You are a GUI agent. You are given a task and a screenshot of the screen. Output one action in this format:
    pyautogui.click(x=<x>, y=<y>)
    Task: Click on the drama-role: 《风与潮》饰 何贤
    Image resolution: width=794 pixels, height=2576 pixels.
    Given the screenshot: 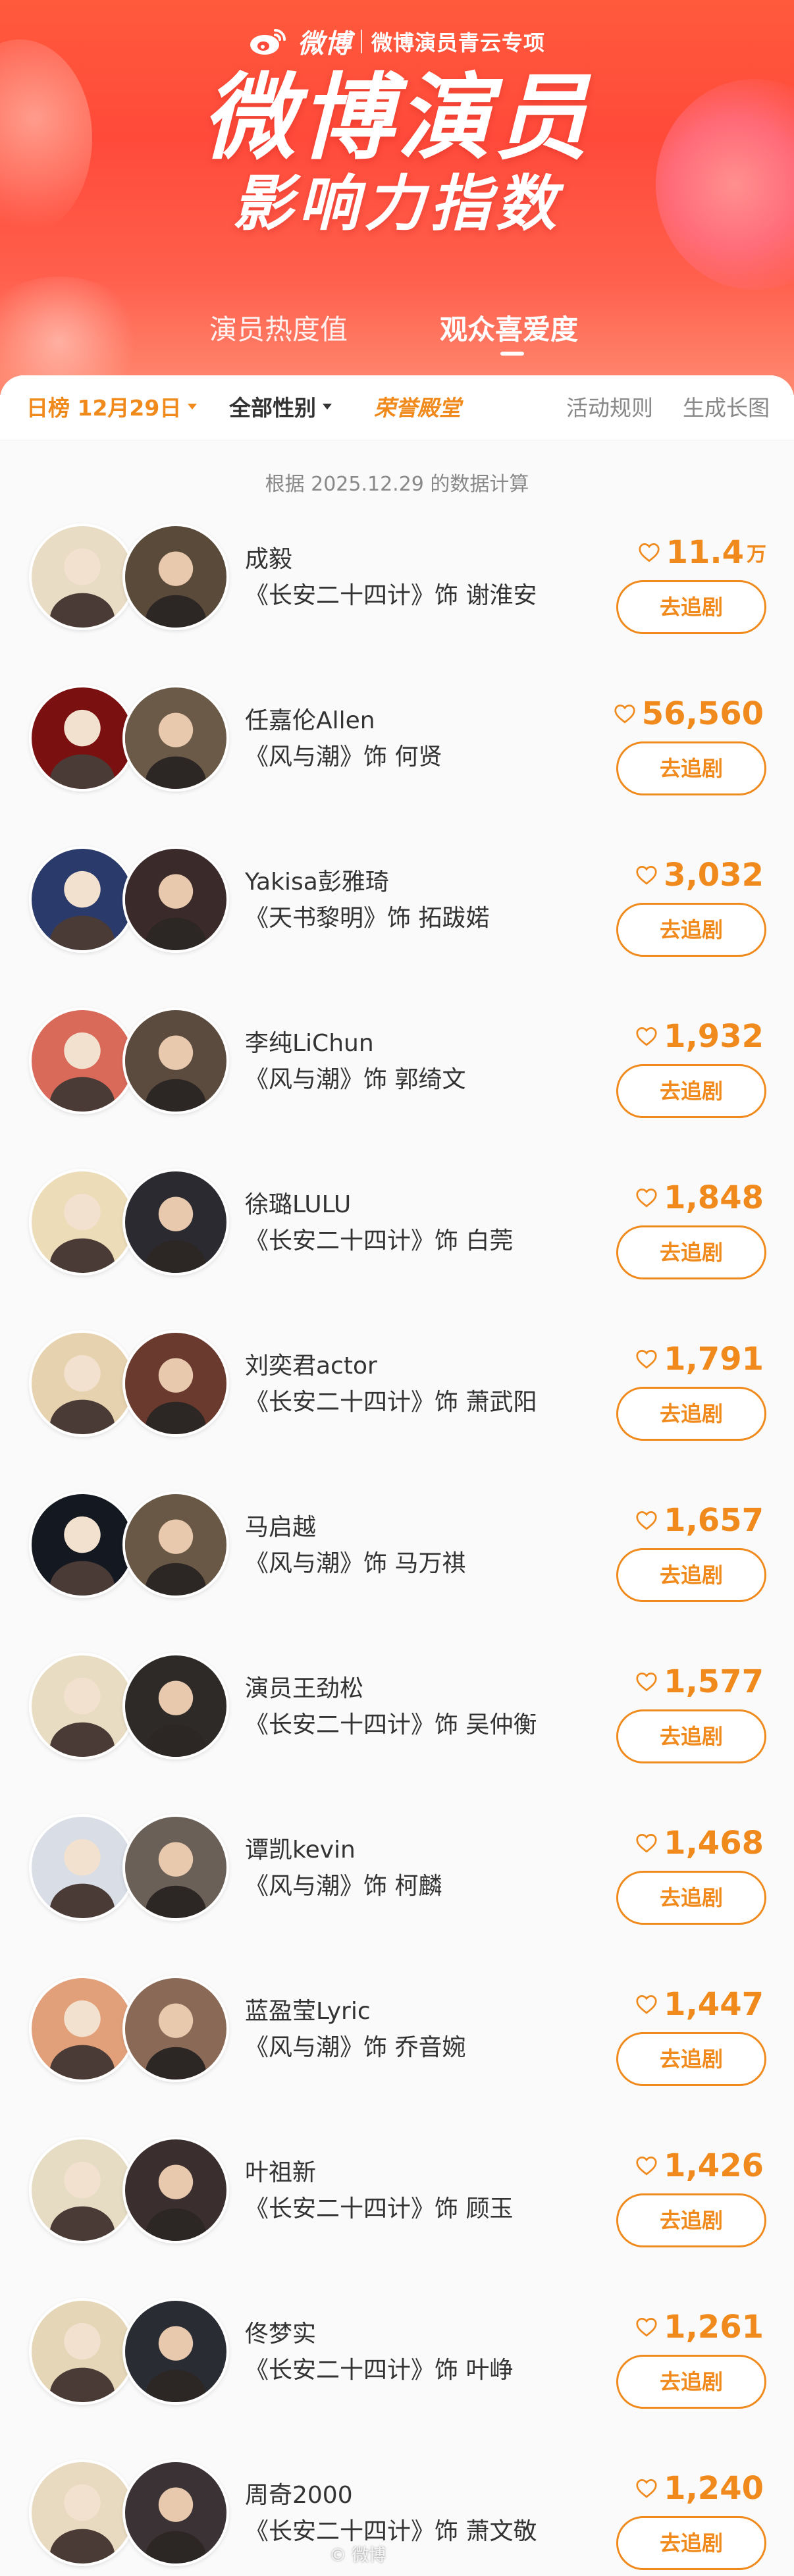 What is the action you would take?
    pyautogui.click(x=344, y=756)
    